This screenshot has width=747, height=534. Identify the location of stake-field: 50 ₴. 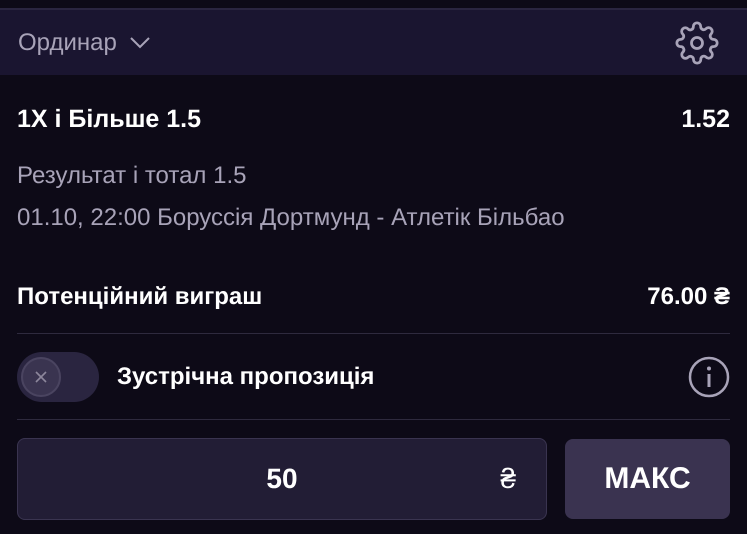
(282, 479).